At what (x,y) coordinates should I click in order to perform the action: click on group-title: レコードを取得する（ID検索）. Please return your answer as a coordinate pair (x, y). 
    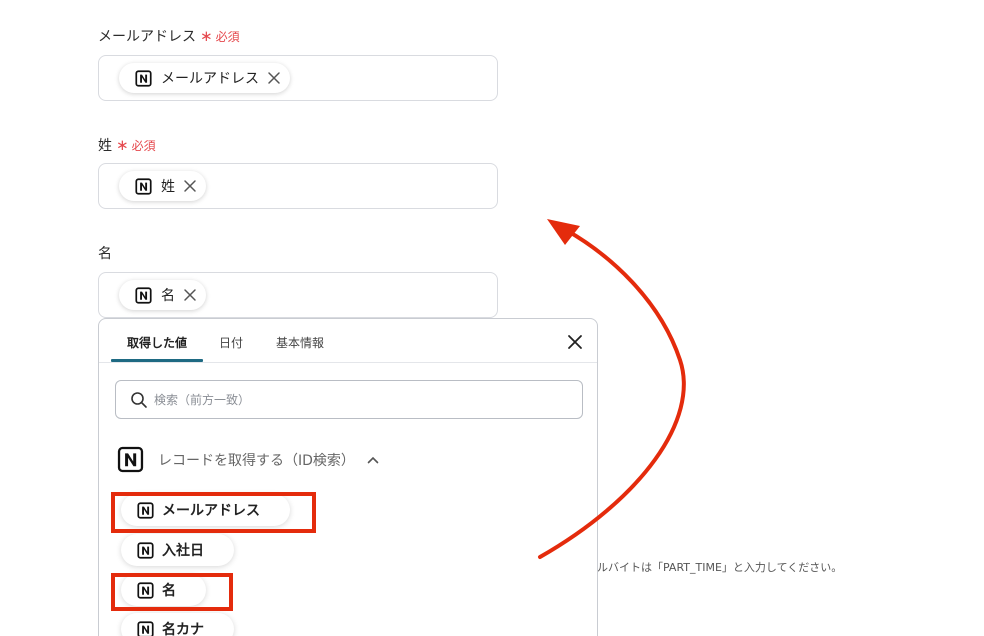
    Looking at the image, I should click on (256, 460).